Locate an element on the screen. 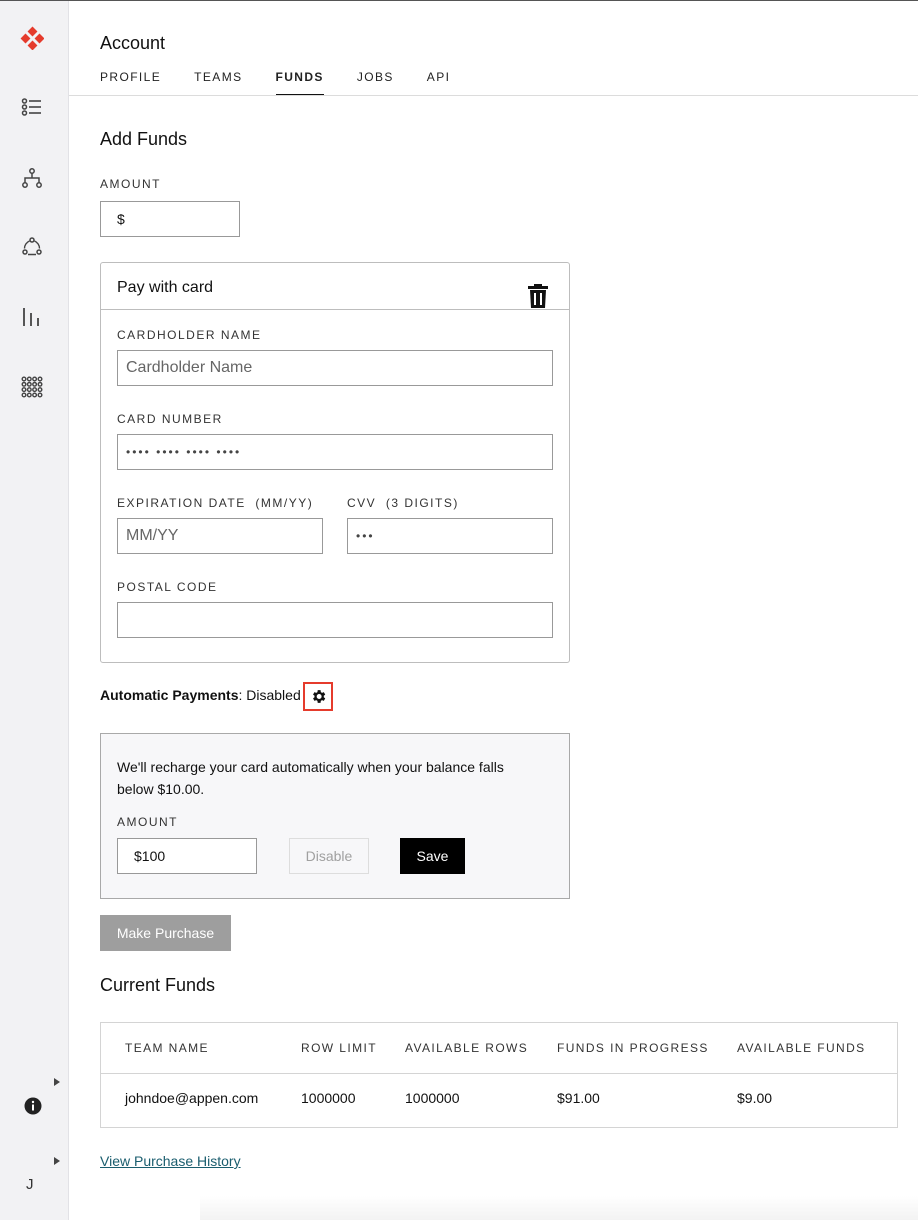 Image resolution: width=918 pixels, height=1220 pixels. auto-payments-settings-button is located at coordinates (318, 696).